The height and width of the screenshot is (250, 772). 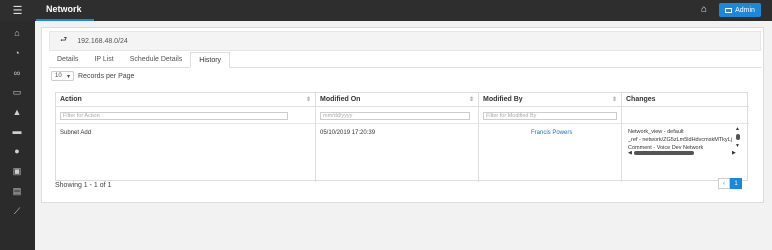 I want to click on chart-icon: ⟋, so click(x=17, y=211).